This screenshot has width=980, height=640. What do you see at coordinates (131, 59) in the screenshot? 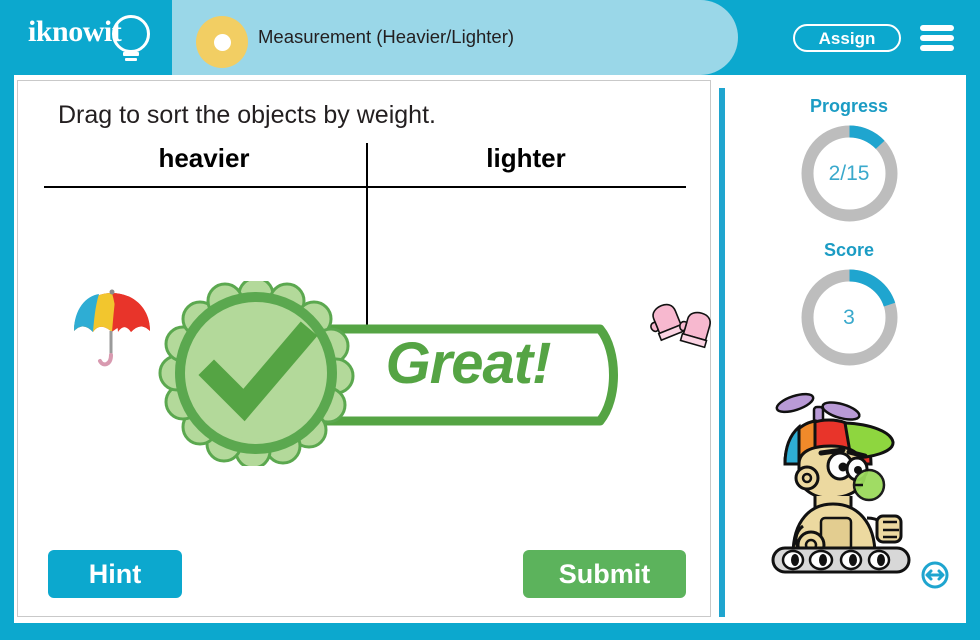
I see `lightbulb-base2-icon` at bounding box center [131, 59].